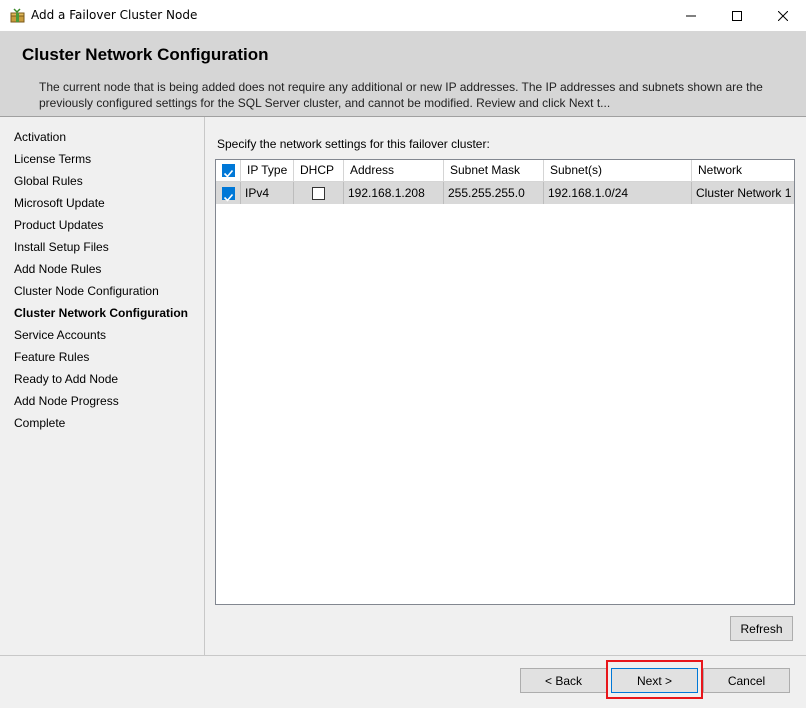 This screenshot has width=806, height=708. I want to click on setup-box-icon, so click(17, 15).